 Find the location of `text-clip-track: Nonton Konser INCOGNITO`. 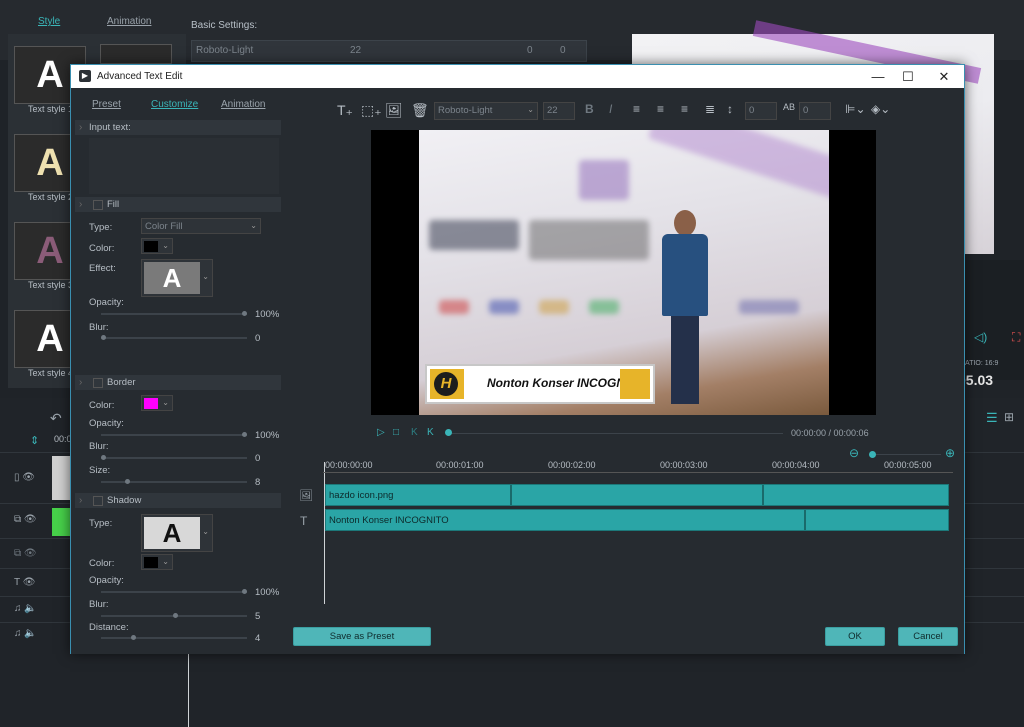

text-clip-track: Nonton Konser INCOGNITO is located at coordinates (637, 520).